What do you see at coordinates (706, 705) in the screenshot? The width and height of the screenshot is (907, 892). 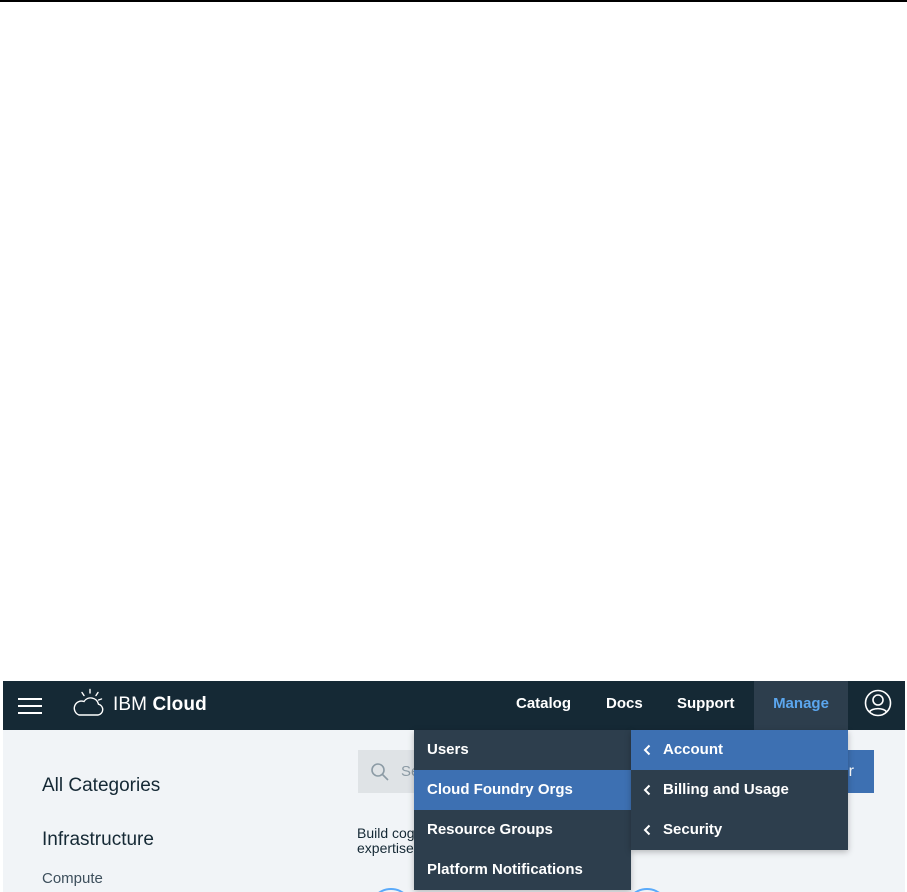 I see `nav-support: Support` at bounding box center [706, 705].